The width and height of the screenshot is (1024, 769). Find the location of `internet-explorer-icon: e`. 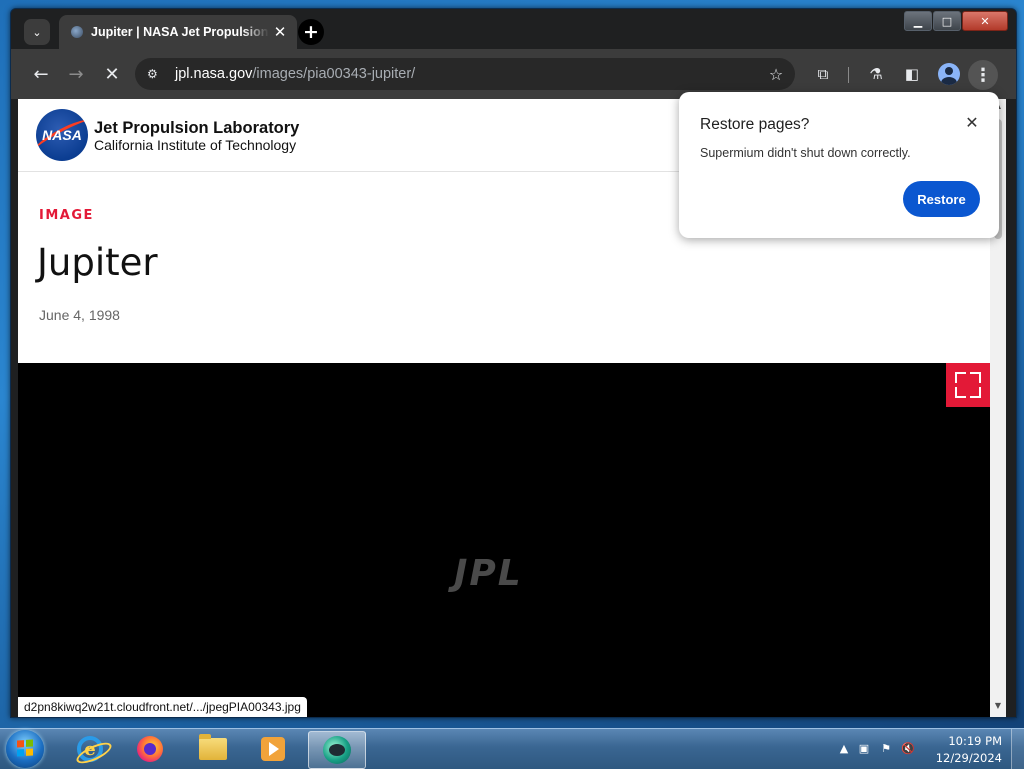

internet-explorer-icon: e is located at coordinates (90, 749).